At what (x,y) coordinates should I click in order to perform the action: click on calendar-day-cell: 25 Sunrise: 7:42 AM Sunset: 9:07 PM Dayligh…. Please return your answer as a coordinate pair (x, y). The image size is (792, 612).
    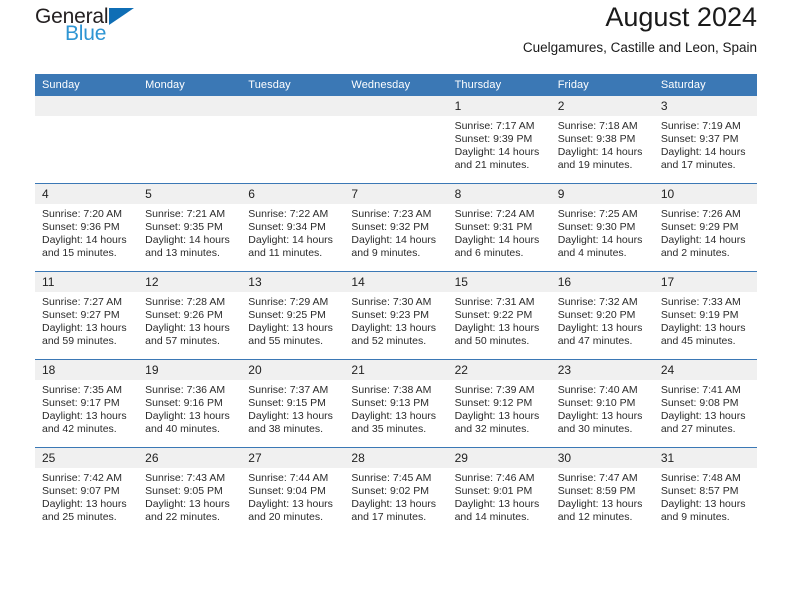
    Looking at the image, I should click on (87, 491).